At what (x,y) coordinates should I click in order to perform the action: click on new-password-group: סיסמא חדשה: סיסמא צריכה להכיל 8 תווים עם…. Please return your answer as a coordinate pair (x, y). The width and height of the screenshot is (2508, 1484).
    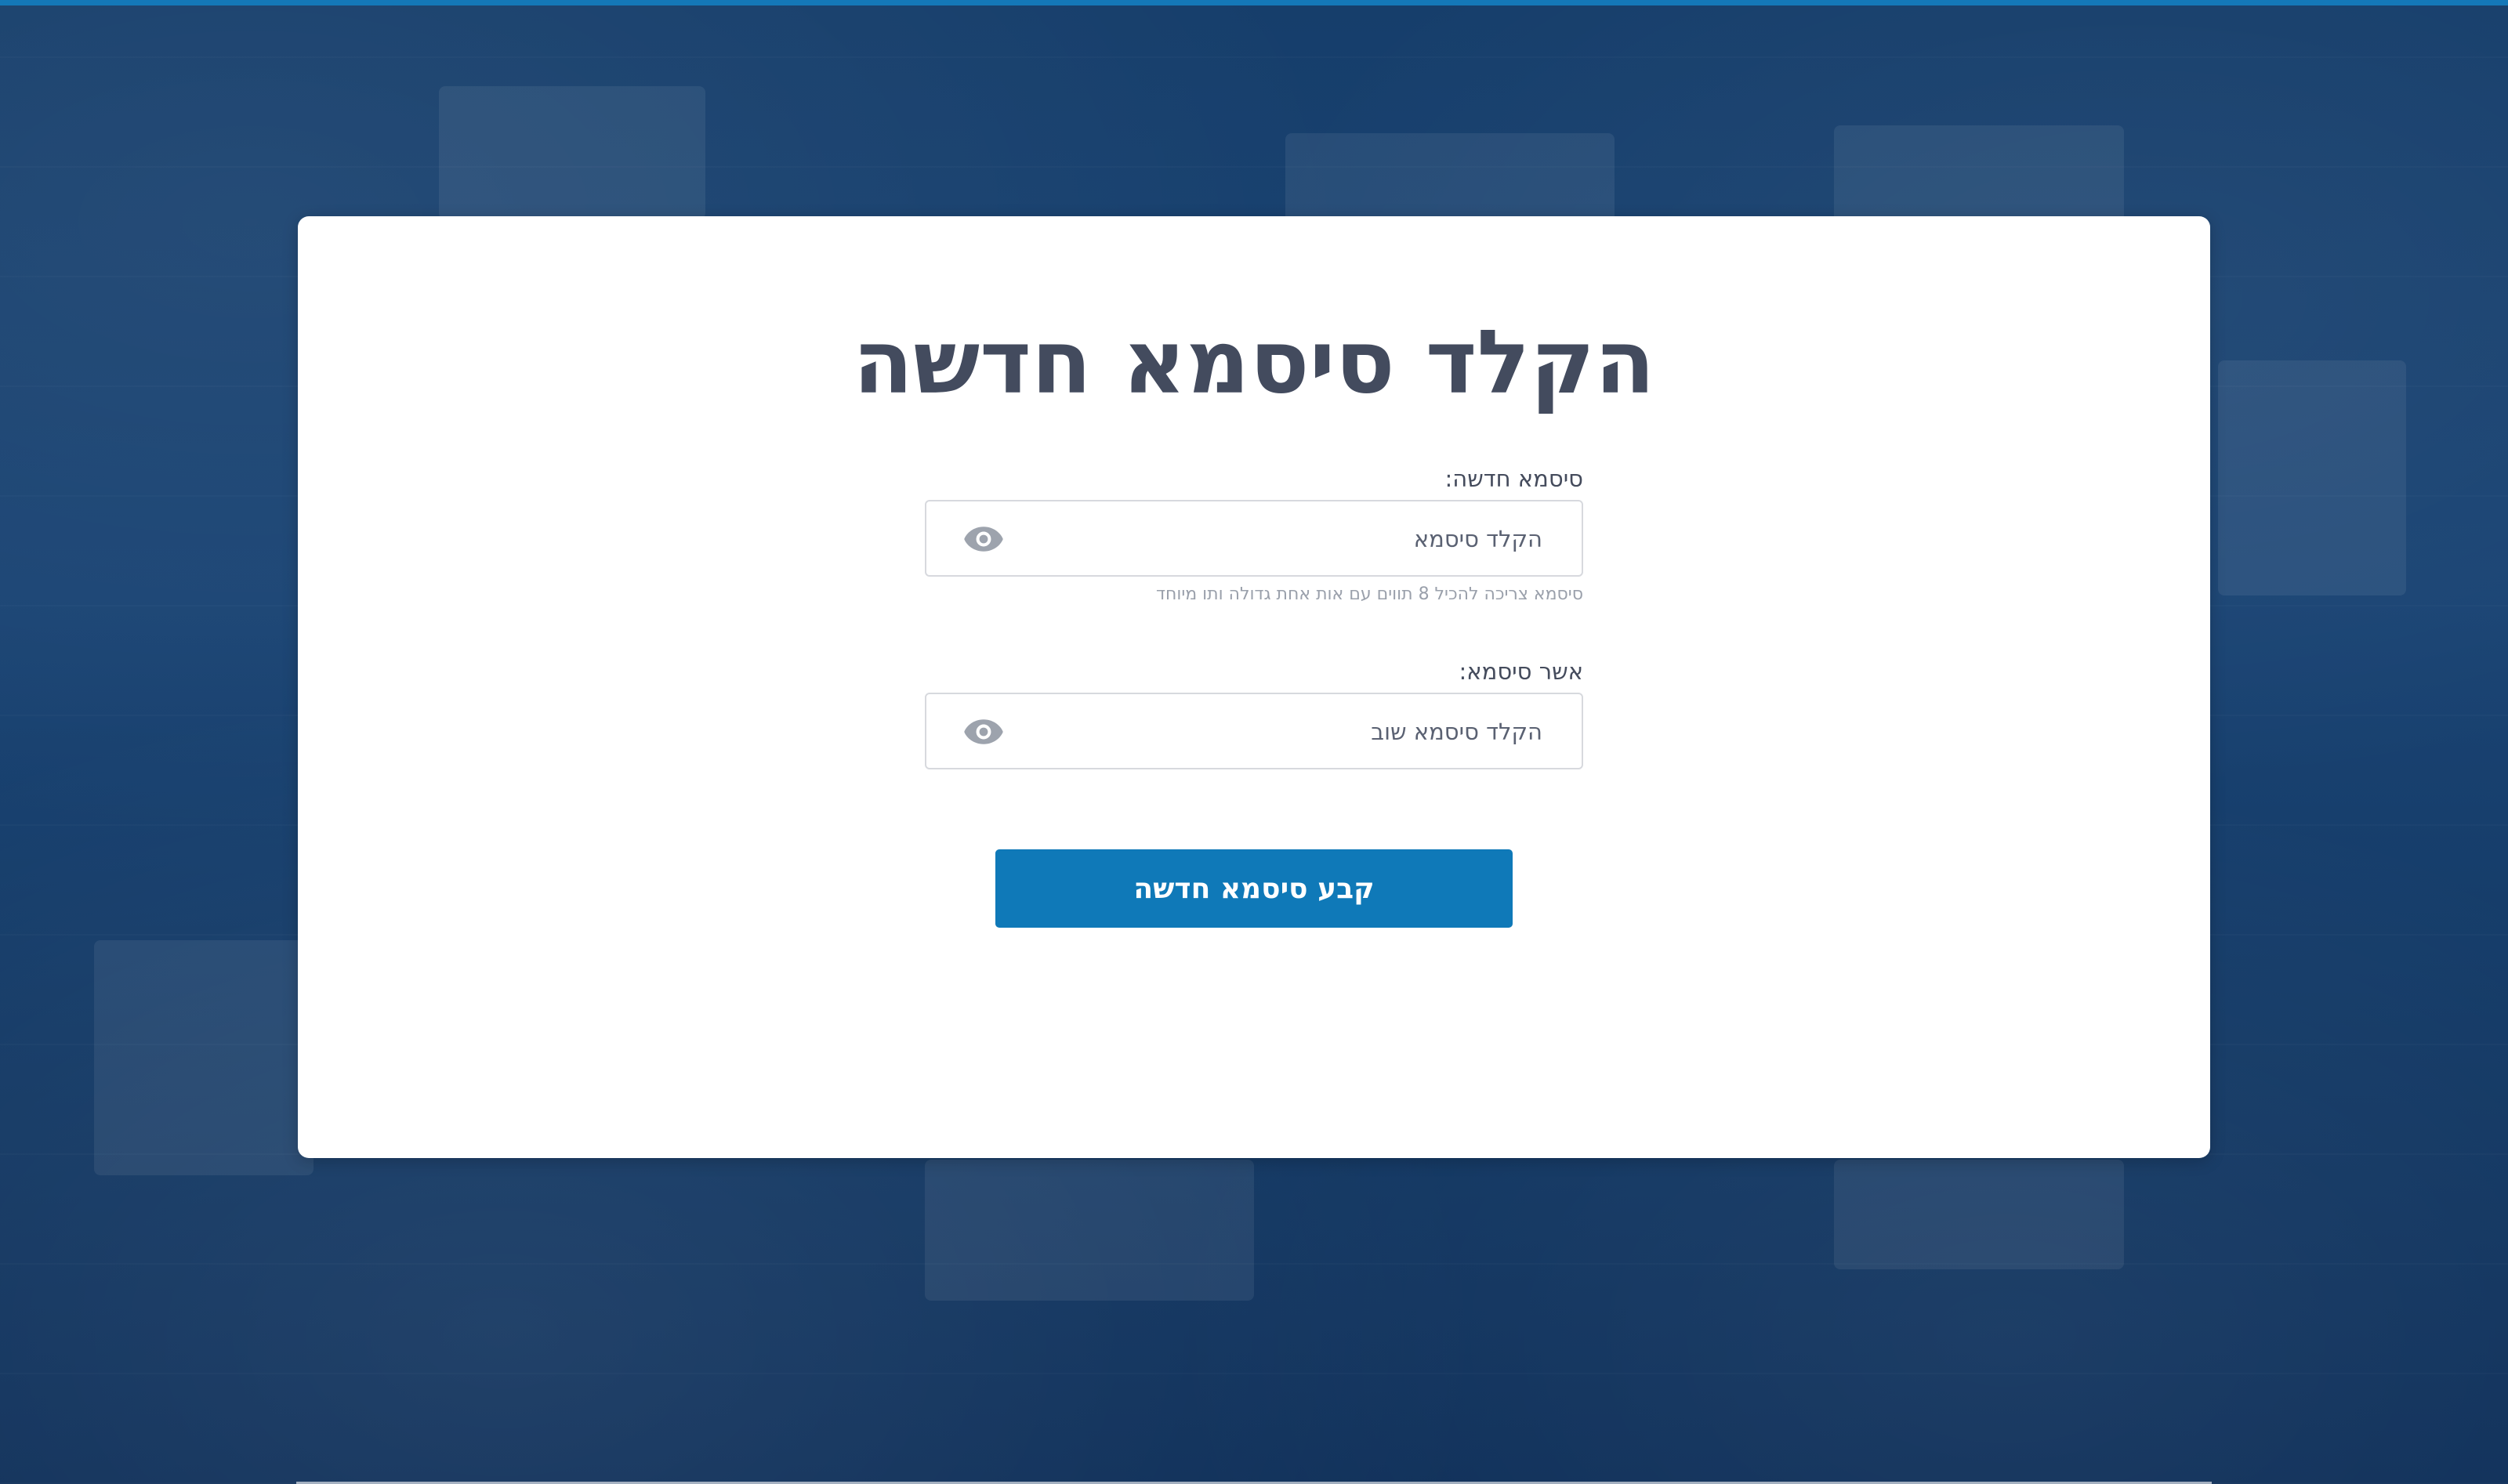
    Looking at the image, I should click on (1254, 534).